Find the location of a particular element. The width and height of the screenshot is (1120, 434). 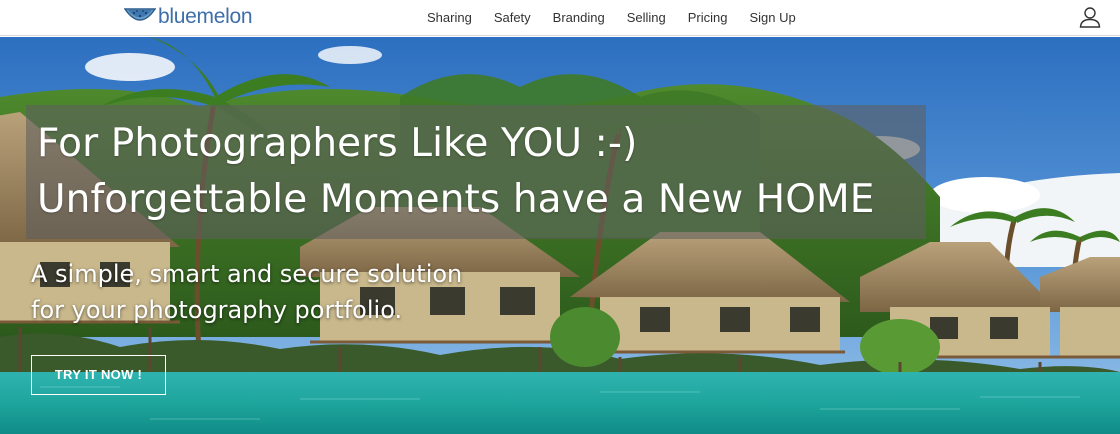

headline-line-1: For Photographers Like YOU :-) is located at coordinates (337, 143).